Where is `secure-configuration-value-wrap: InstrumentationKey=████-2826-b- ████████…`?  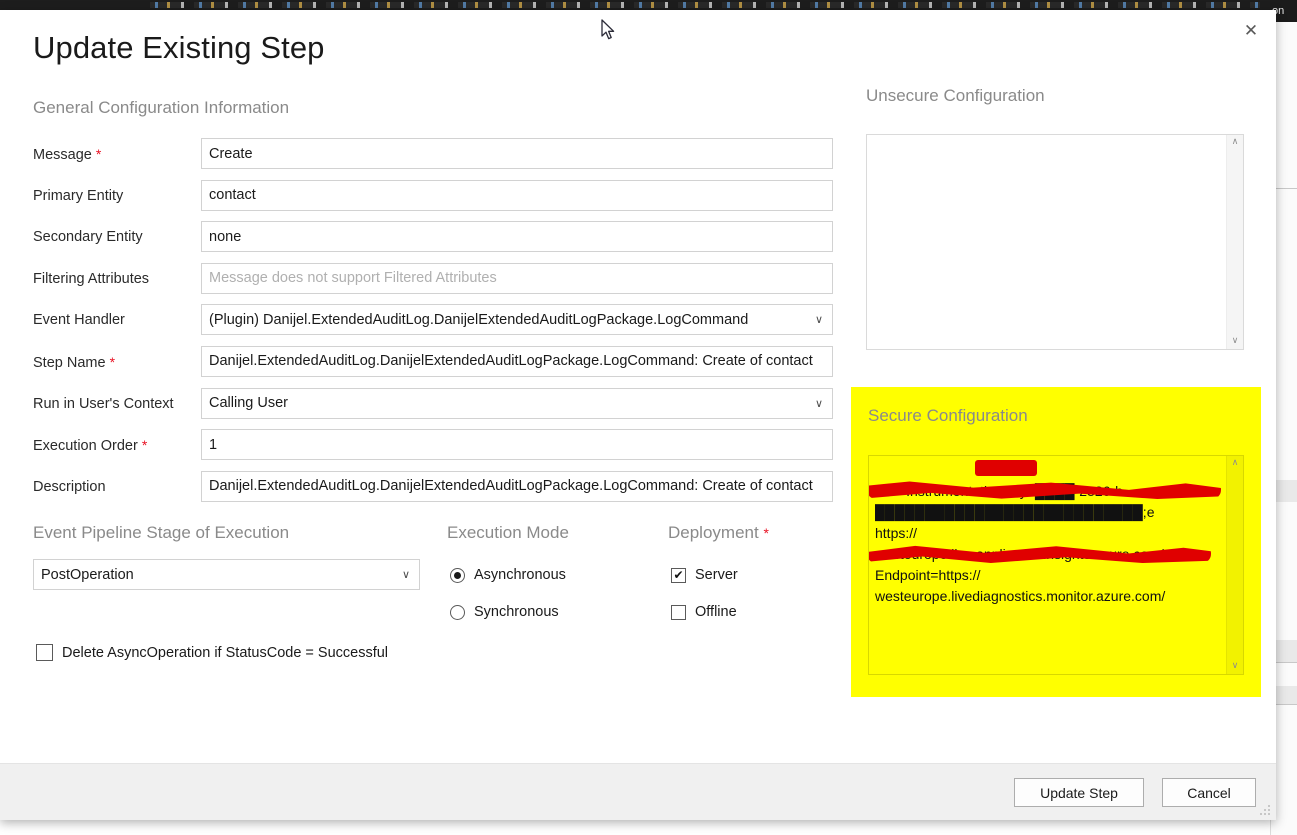
secure-configuration-value-wrap: InstrumentationKey=████-2826-b- ████████… is located at coordinates (1047, 565).